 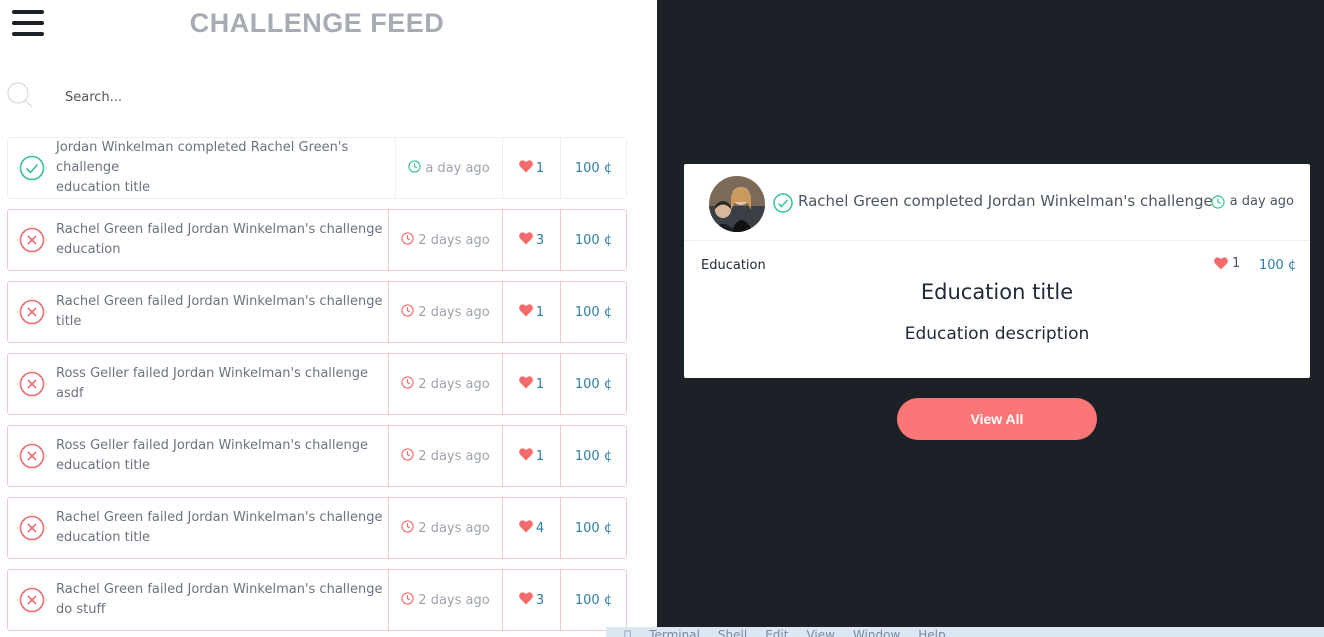 What do you see at coordinates (457, 168) in the screenshot?
I see `feed-row-time-label: a day ago` at bounding box center [457, 168].